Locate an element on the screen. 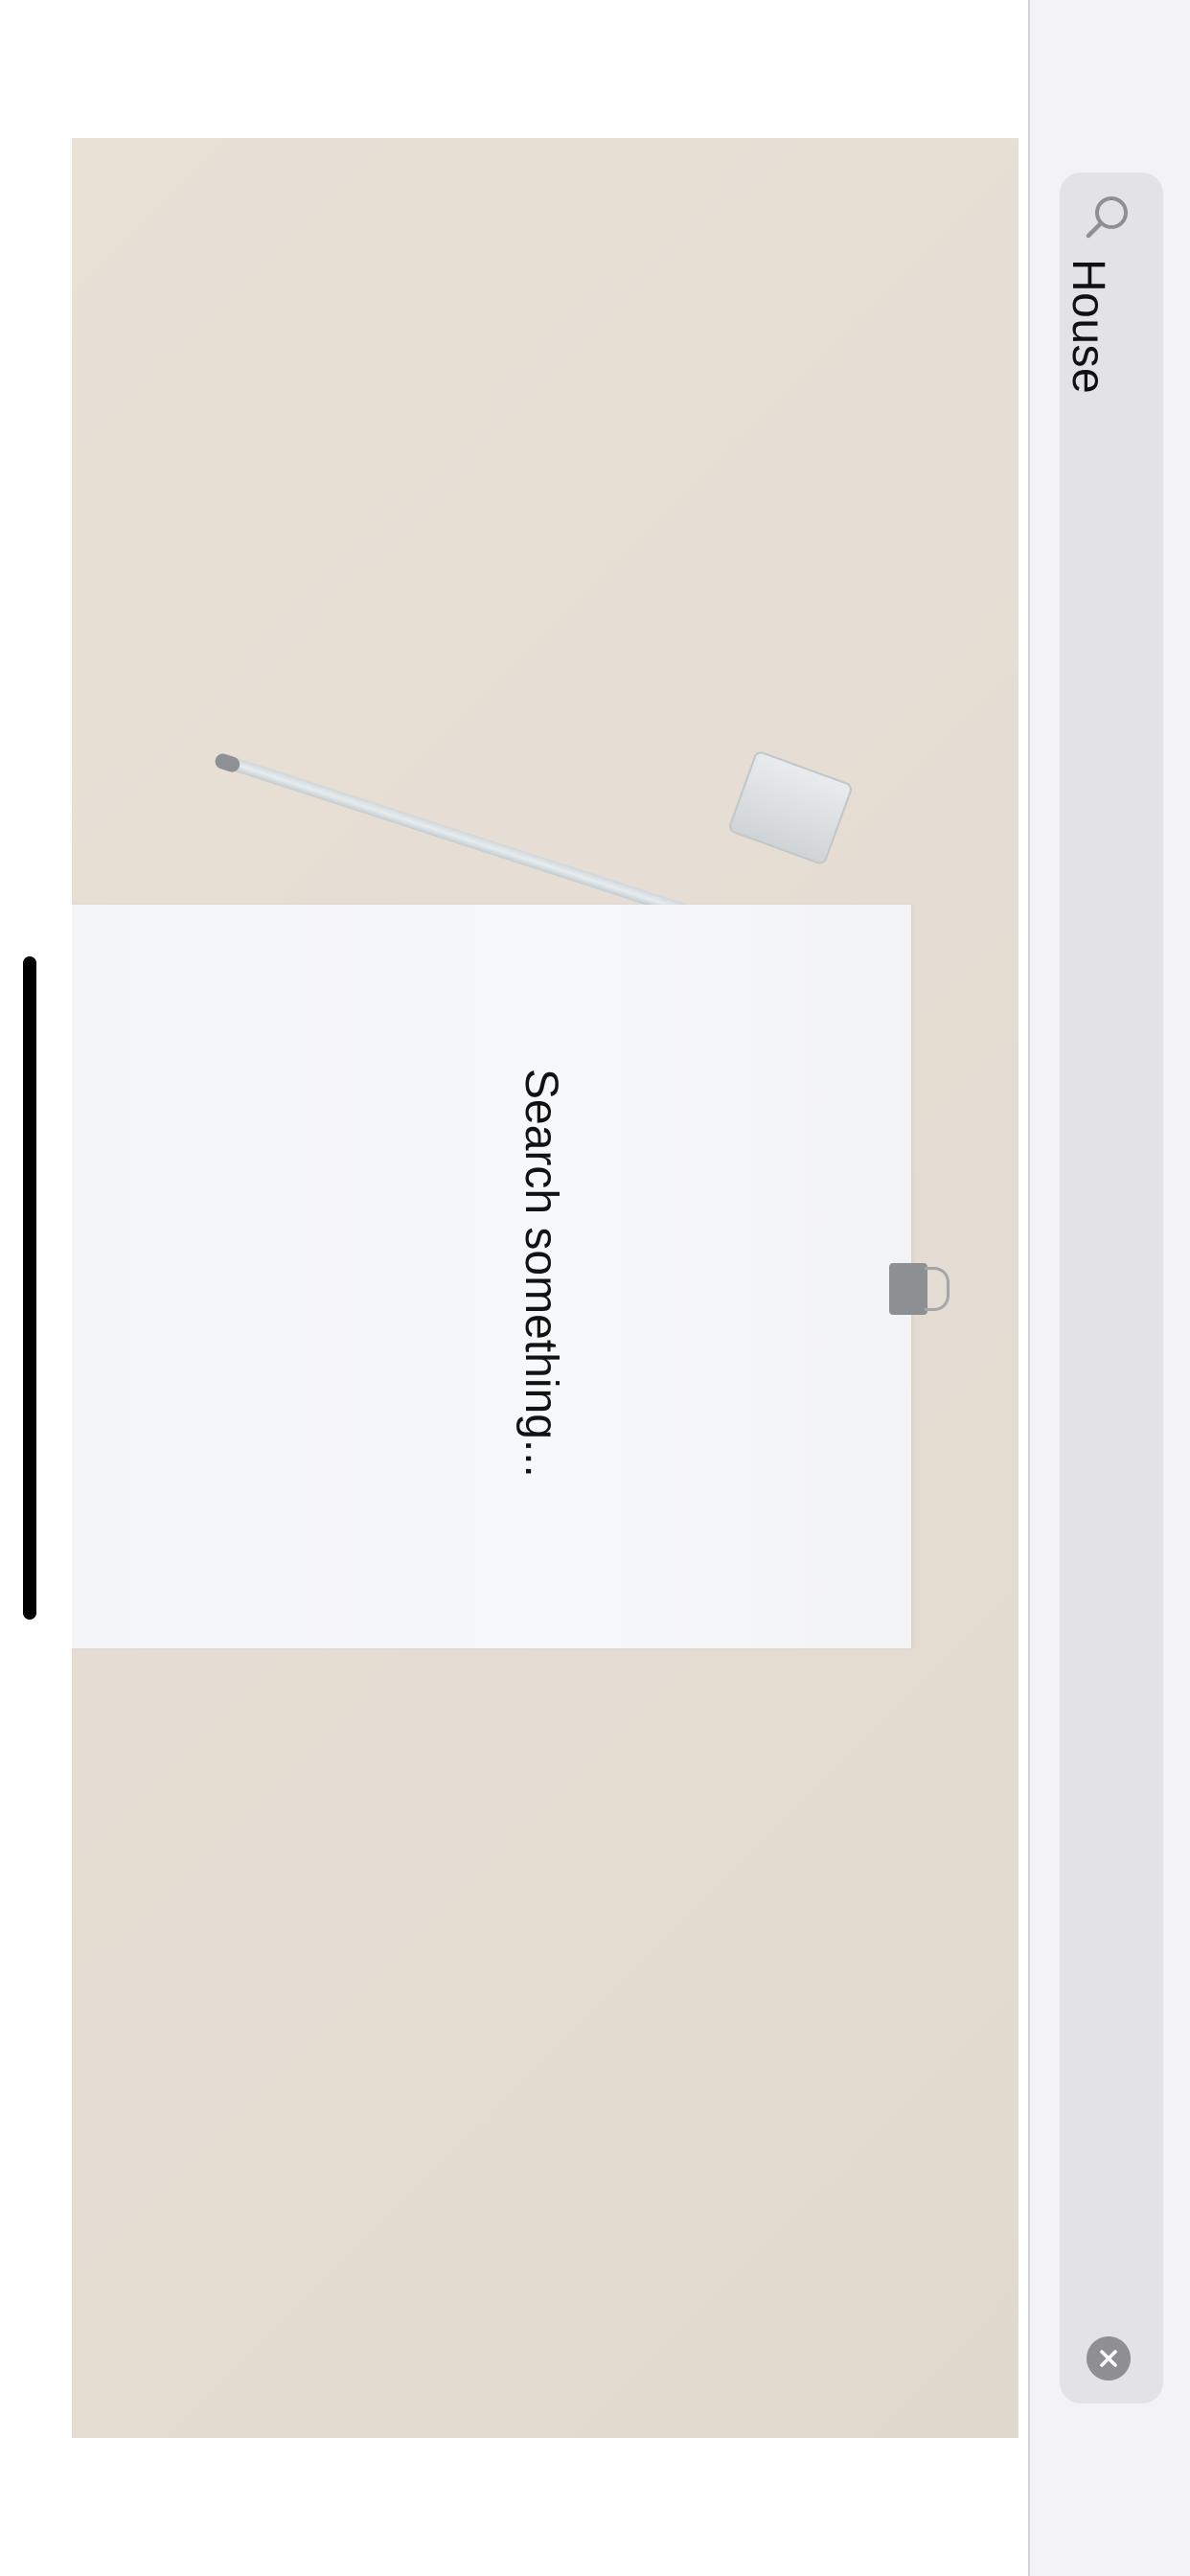 The height and width of the screenshot is (2576, 1190). binder-clip-handle-illustration is located at coordinates (937, 1289).